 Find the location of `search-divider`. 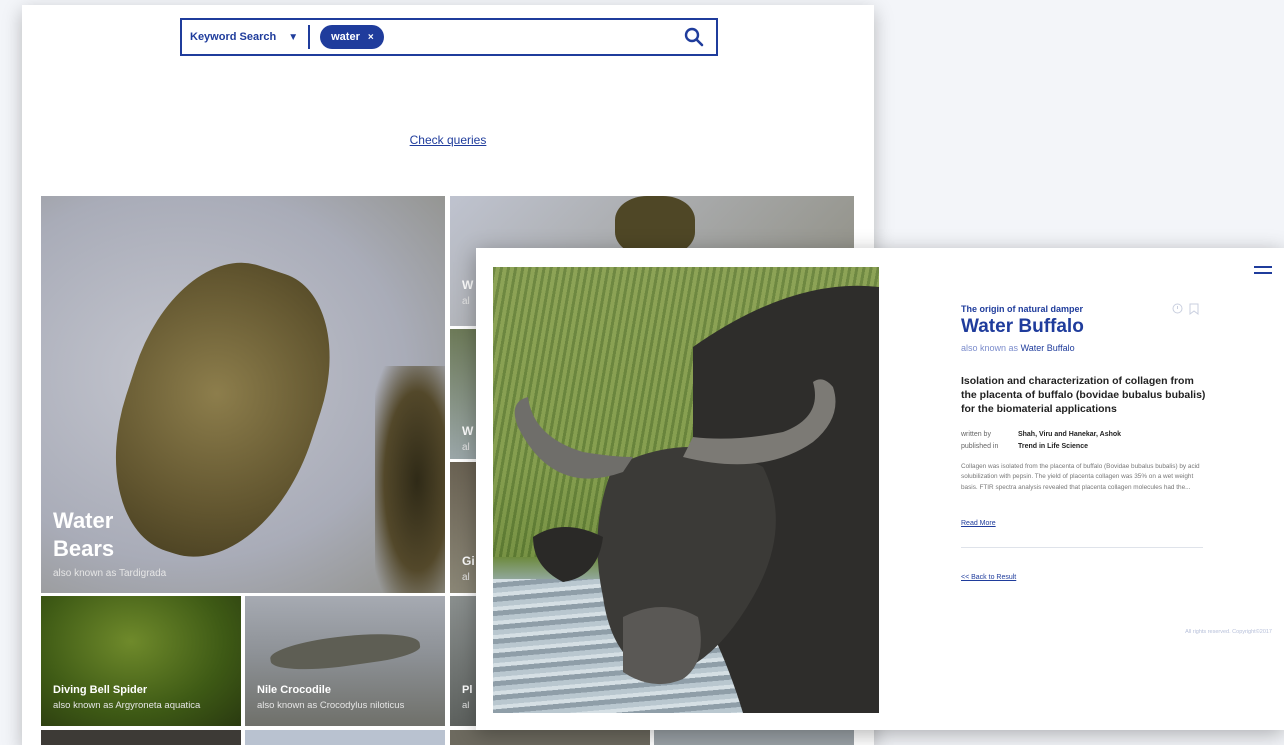

search-divider is located at coordinates (309, 37).